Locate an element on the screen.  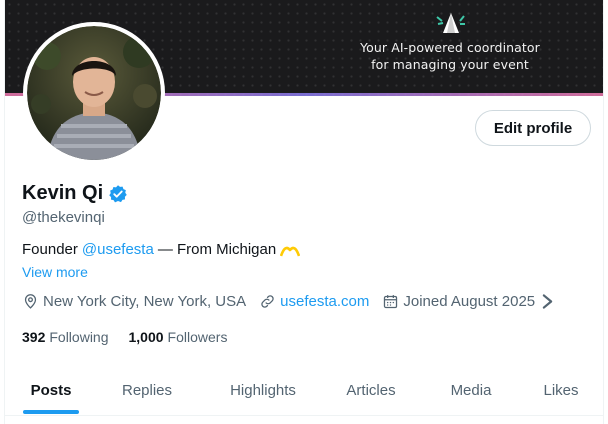
bio-mention-link: @usefesta is located at coordinates (118, 249).